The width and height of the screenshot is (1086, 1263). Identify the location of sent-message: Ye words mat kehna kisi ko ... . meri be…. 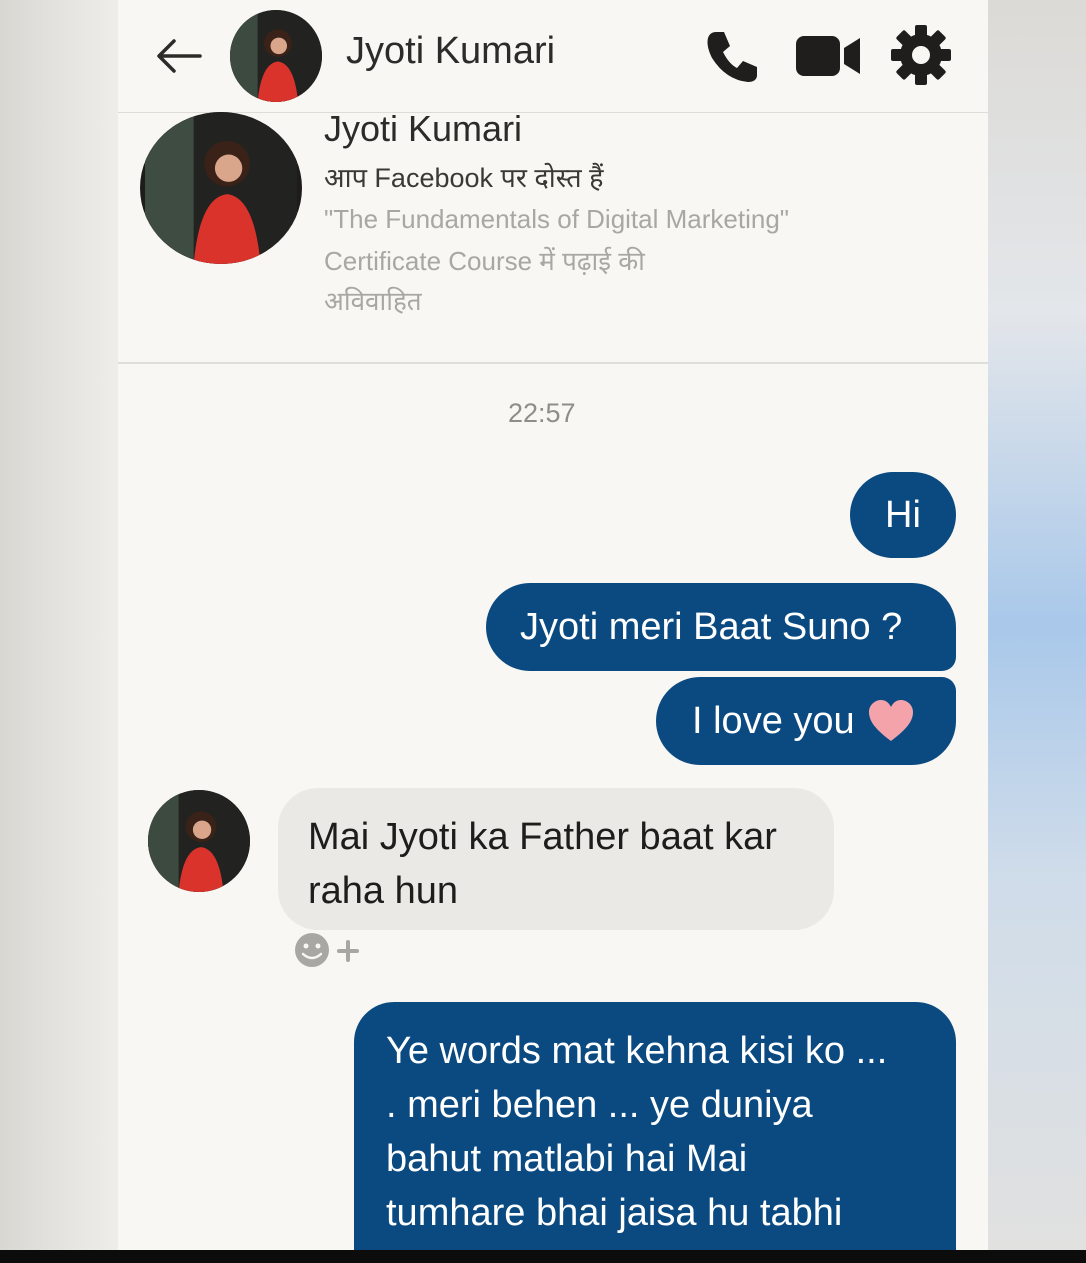
(655, 1126).